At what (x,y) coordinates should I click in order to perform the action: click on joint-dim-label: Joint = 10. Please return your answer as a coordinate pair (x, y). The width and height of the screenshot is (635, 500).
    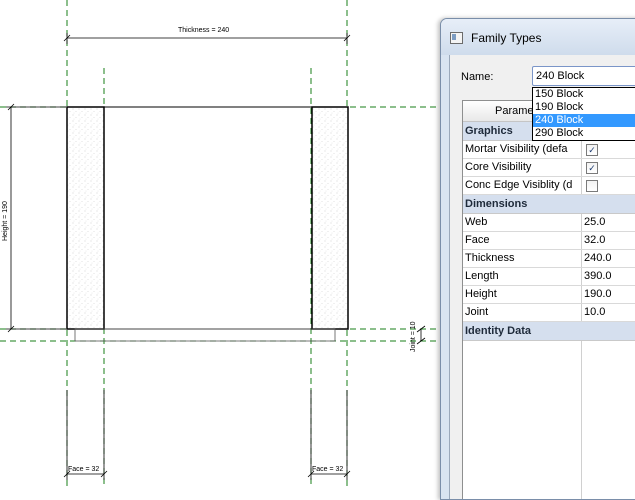
    Looking at the image, I should click on (413, 336).